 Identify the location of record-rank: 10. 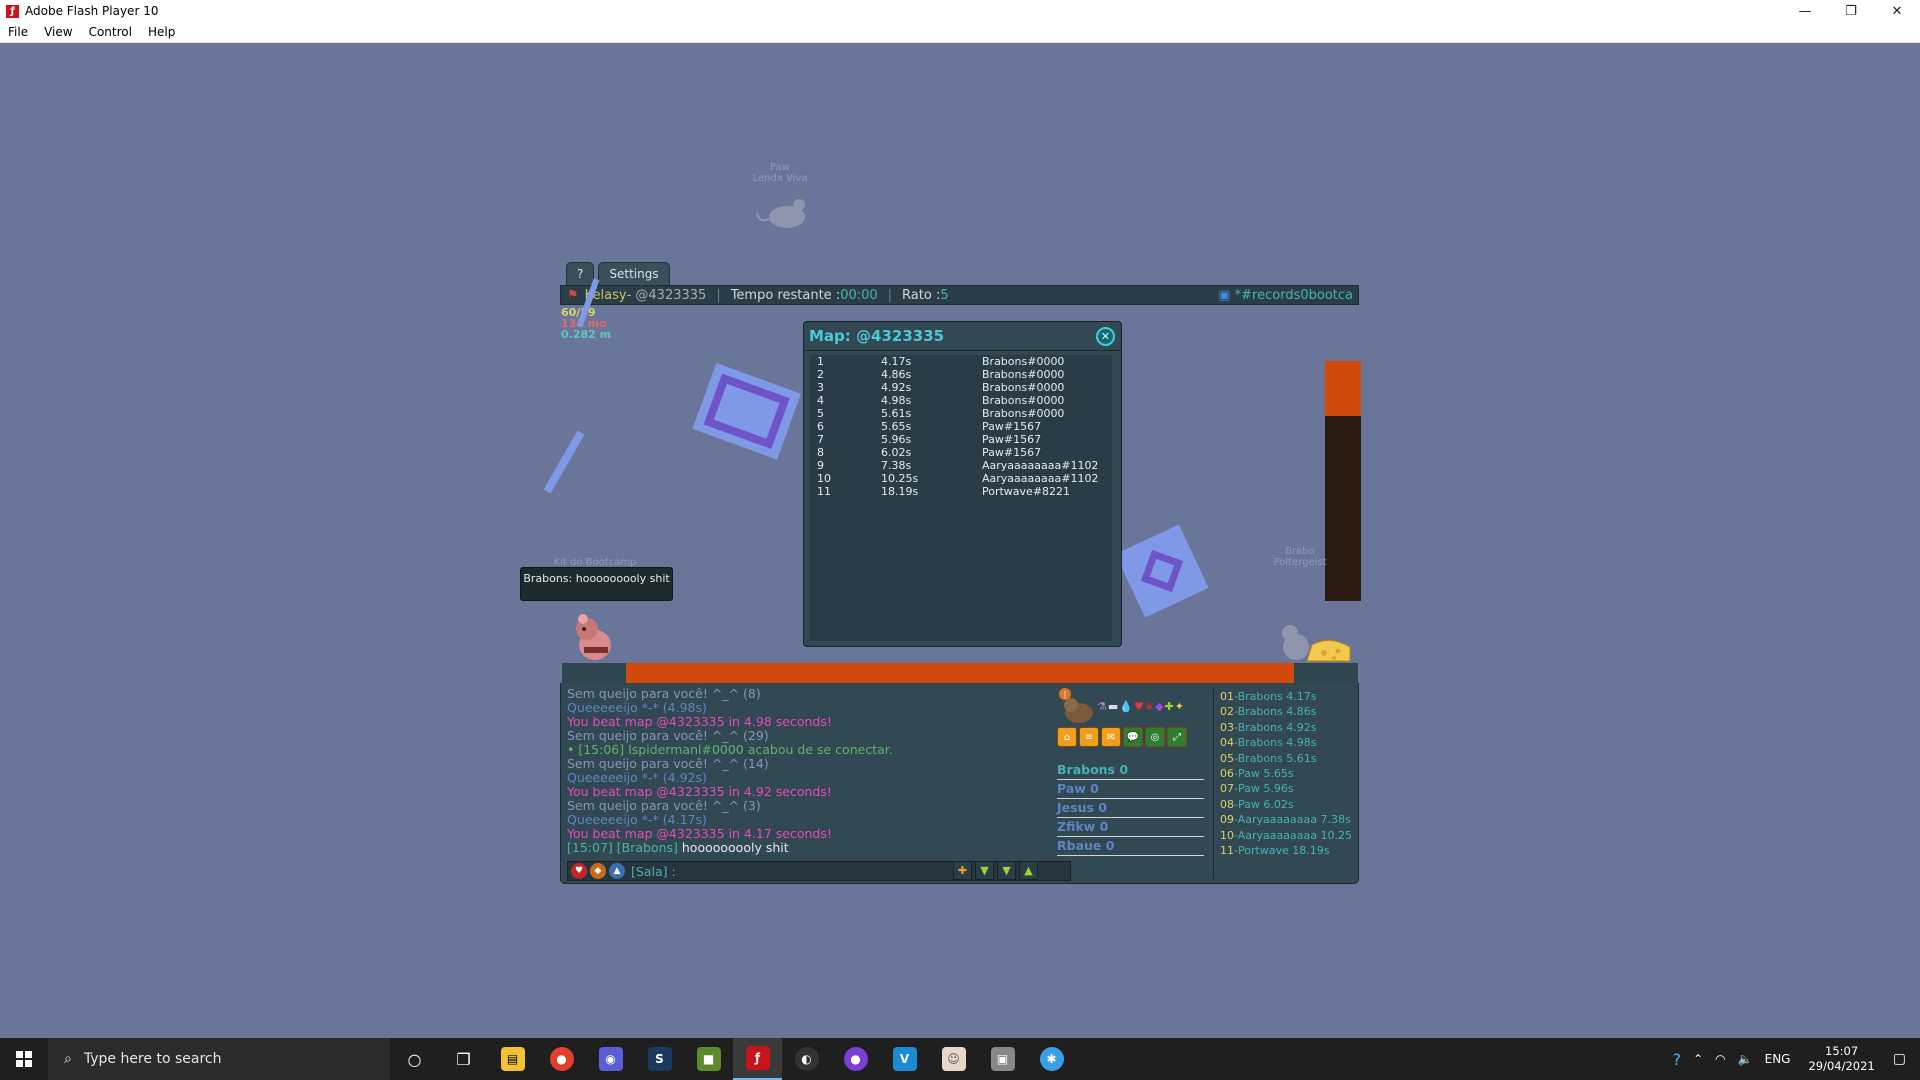
(824, 478).